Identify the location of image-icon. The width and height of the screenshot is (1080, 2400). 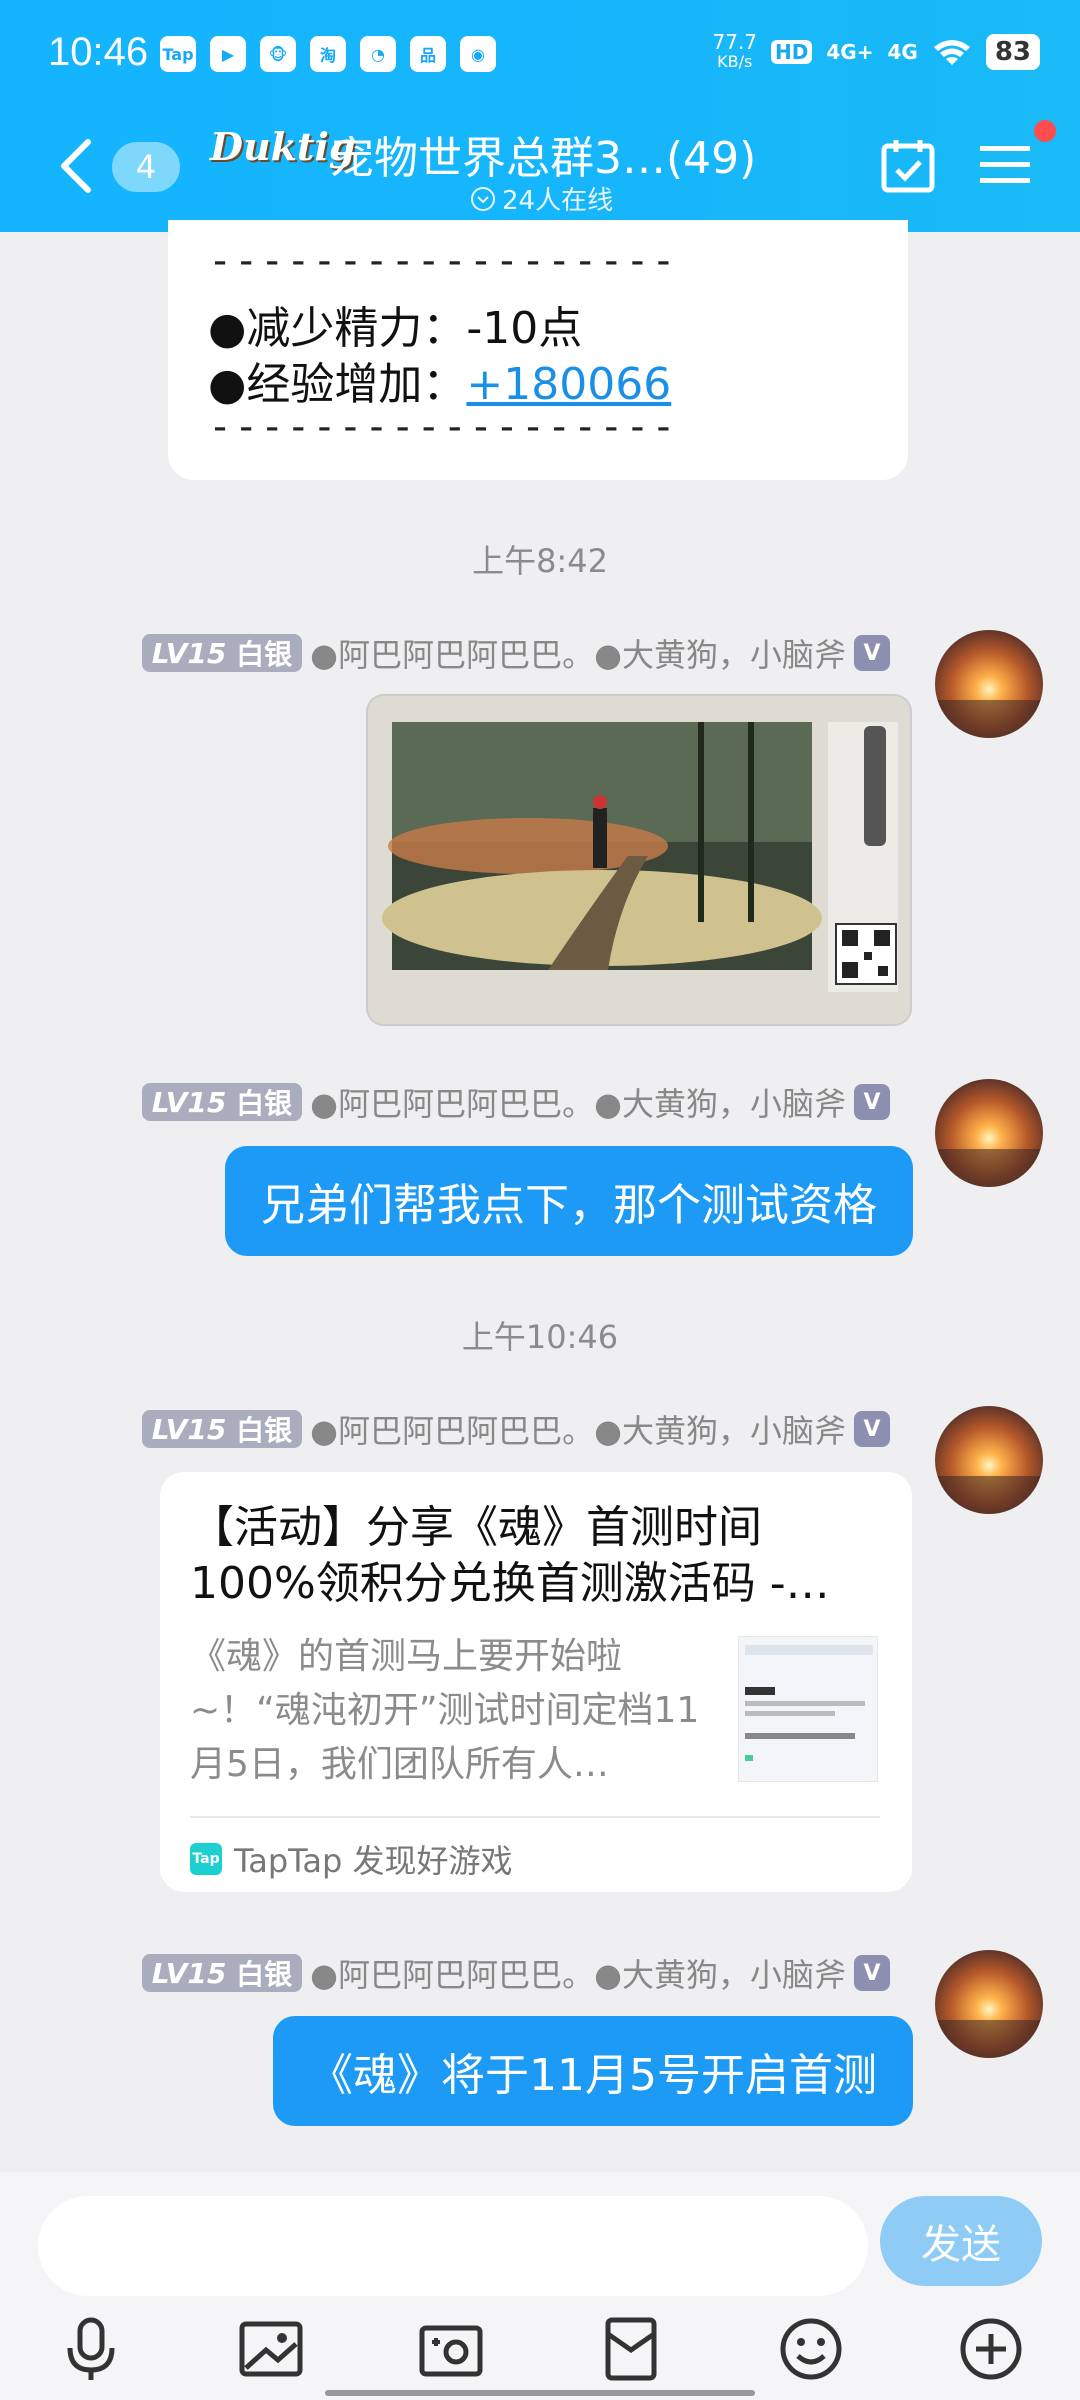
(271, 2349).